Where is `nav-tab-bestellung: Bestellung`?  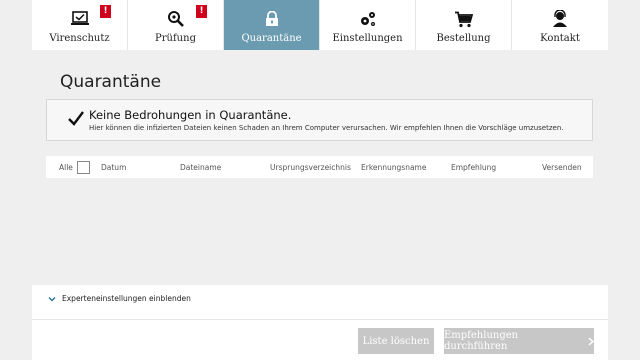
nav-tab-bestellung: Bestellung is located at coordinates (464, 25).